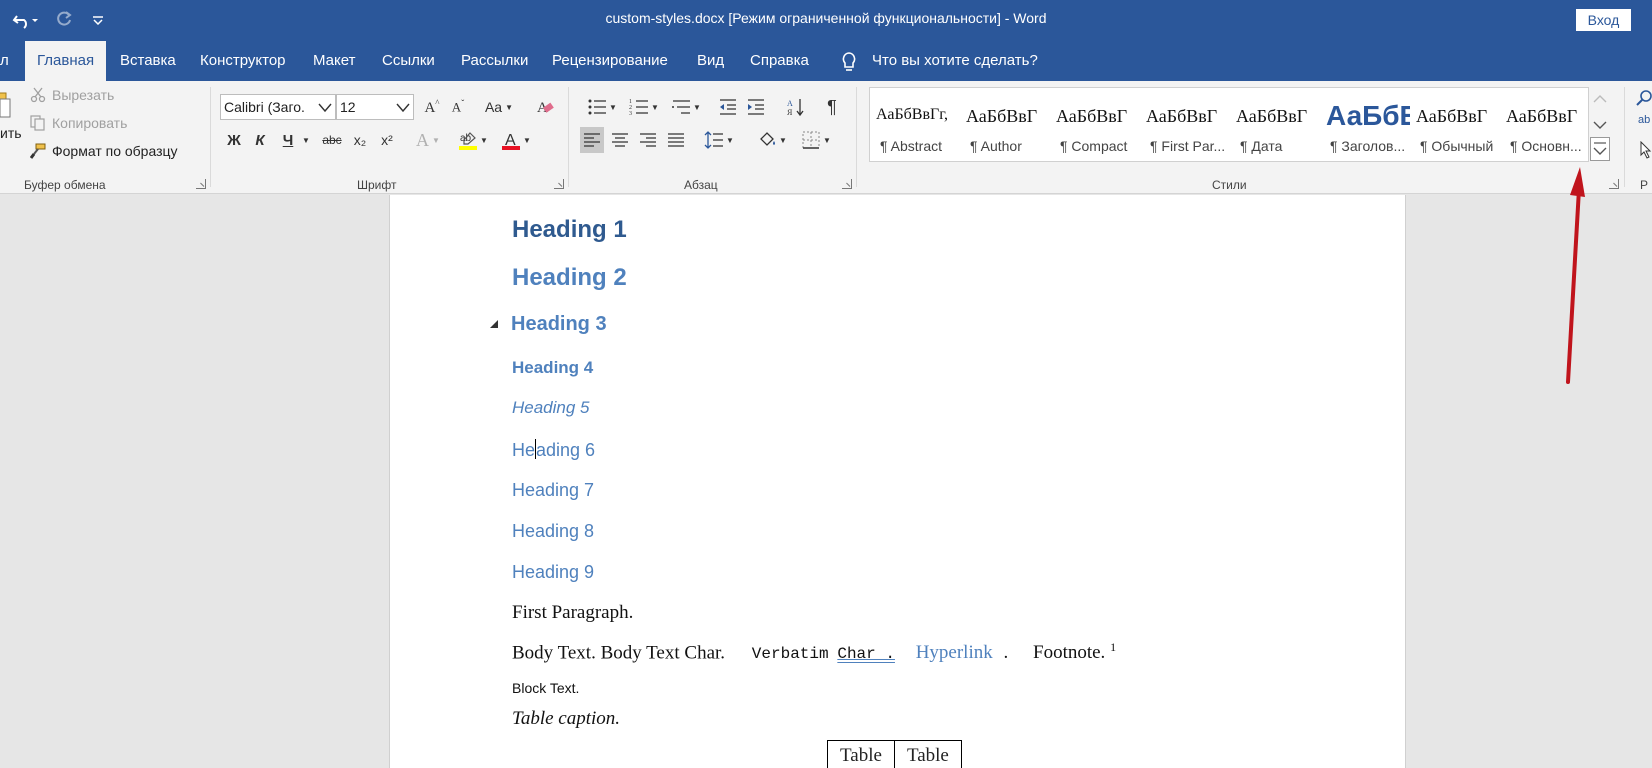 Image resolution: width=1652 pixels, height=768 pixels. I want to click on gallery-more-button, so click(1600, 149).